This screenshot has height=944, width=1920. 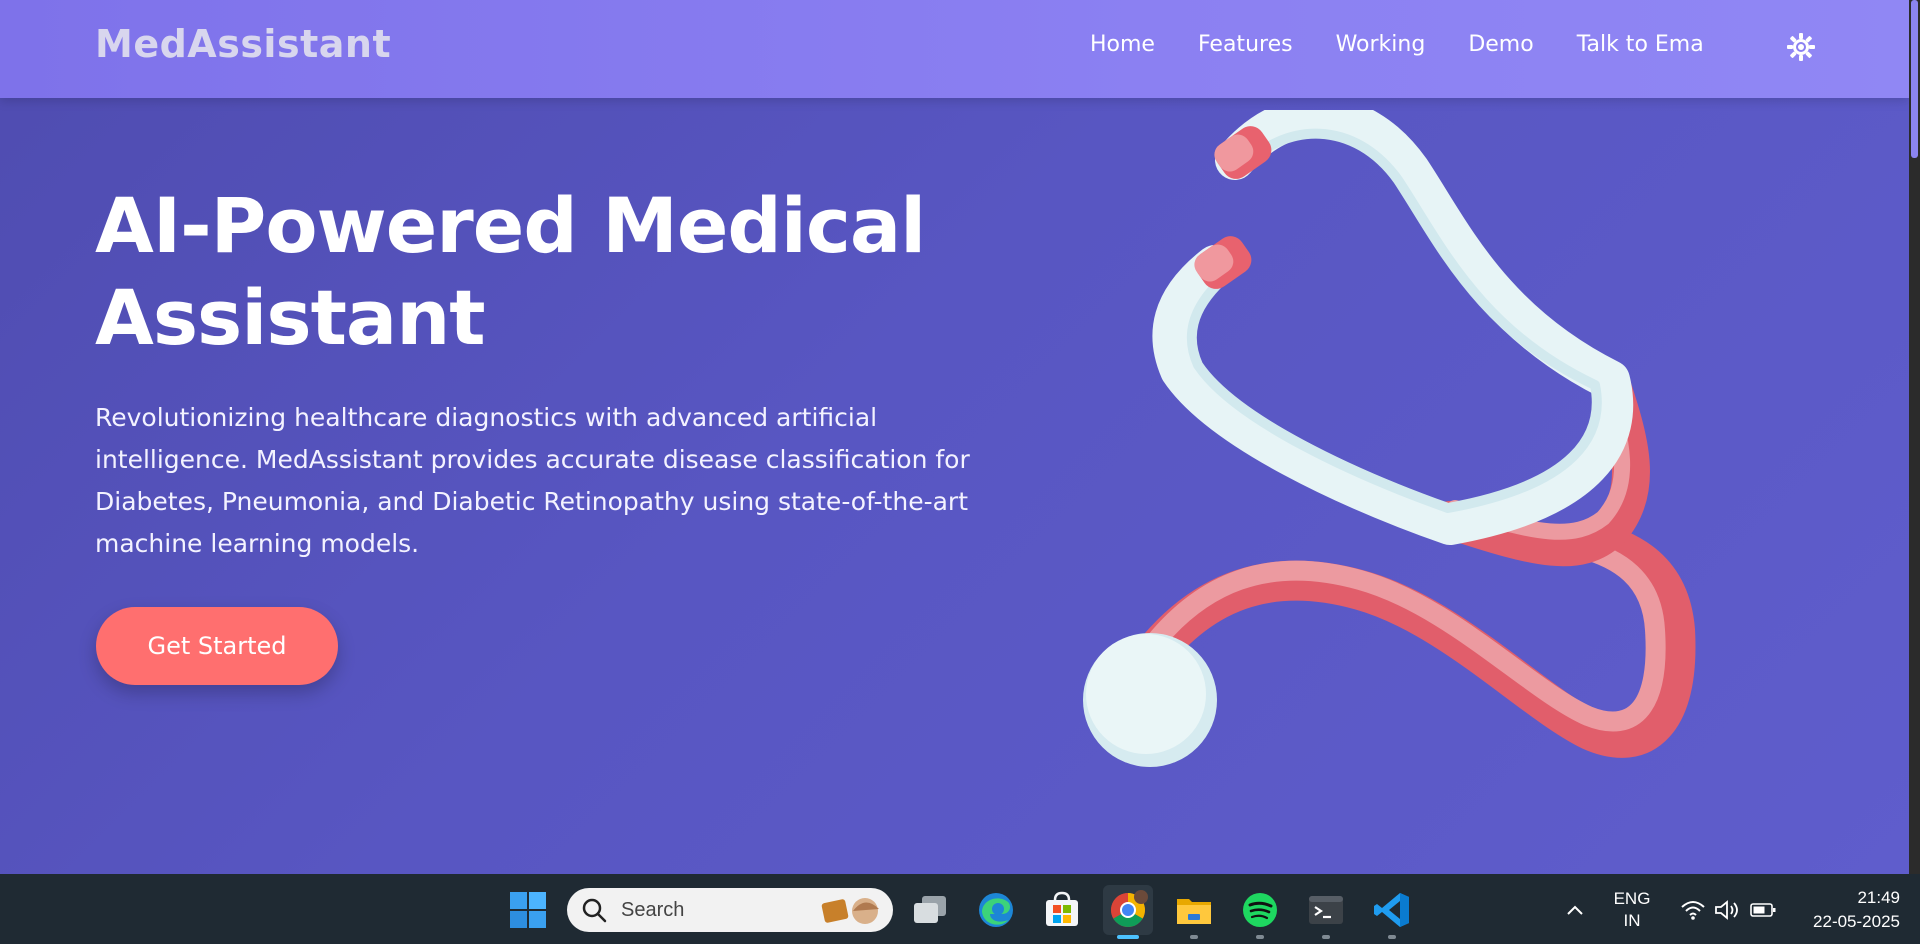 What do you see at coordinates (1856, 921) in the screenshot?
I see `clock-date: 22-05-2025` at bounding box center [1856, 921].